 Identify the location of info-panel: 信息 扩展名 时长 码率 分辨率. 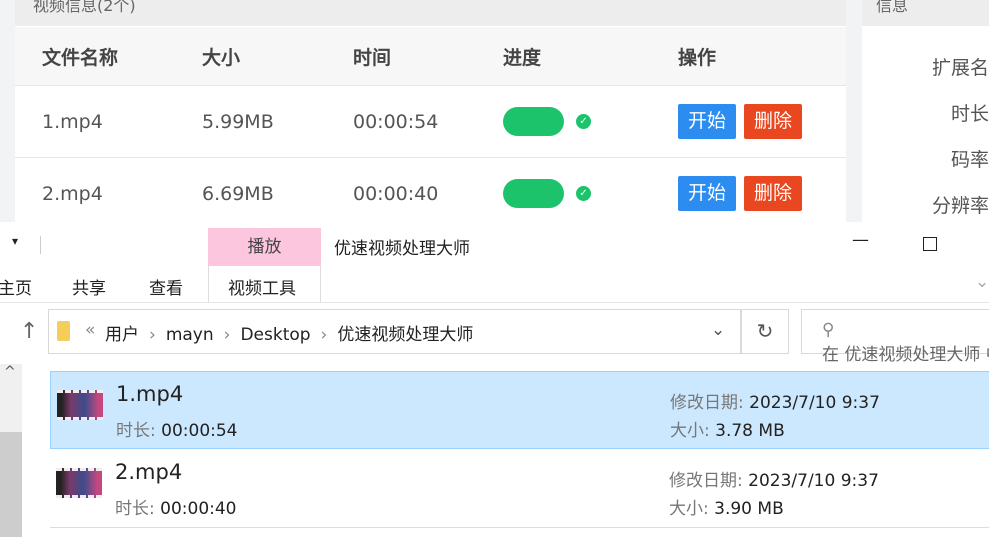
(925, 111).